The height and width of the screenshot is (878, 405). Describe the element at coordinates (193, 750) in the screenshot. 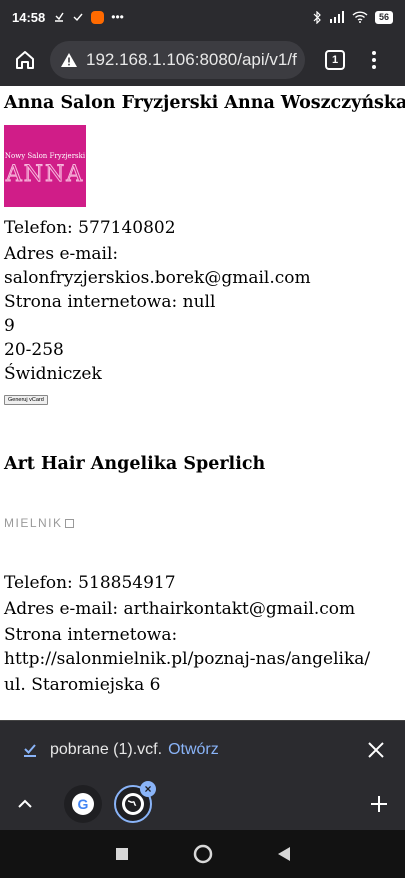

I see `open-download-link: Otwórz` at that location.